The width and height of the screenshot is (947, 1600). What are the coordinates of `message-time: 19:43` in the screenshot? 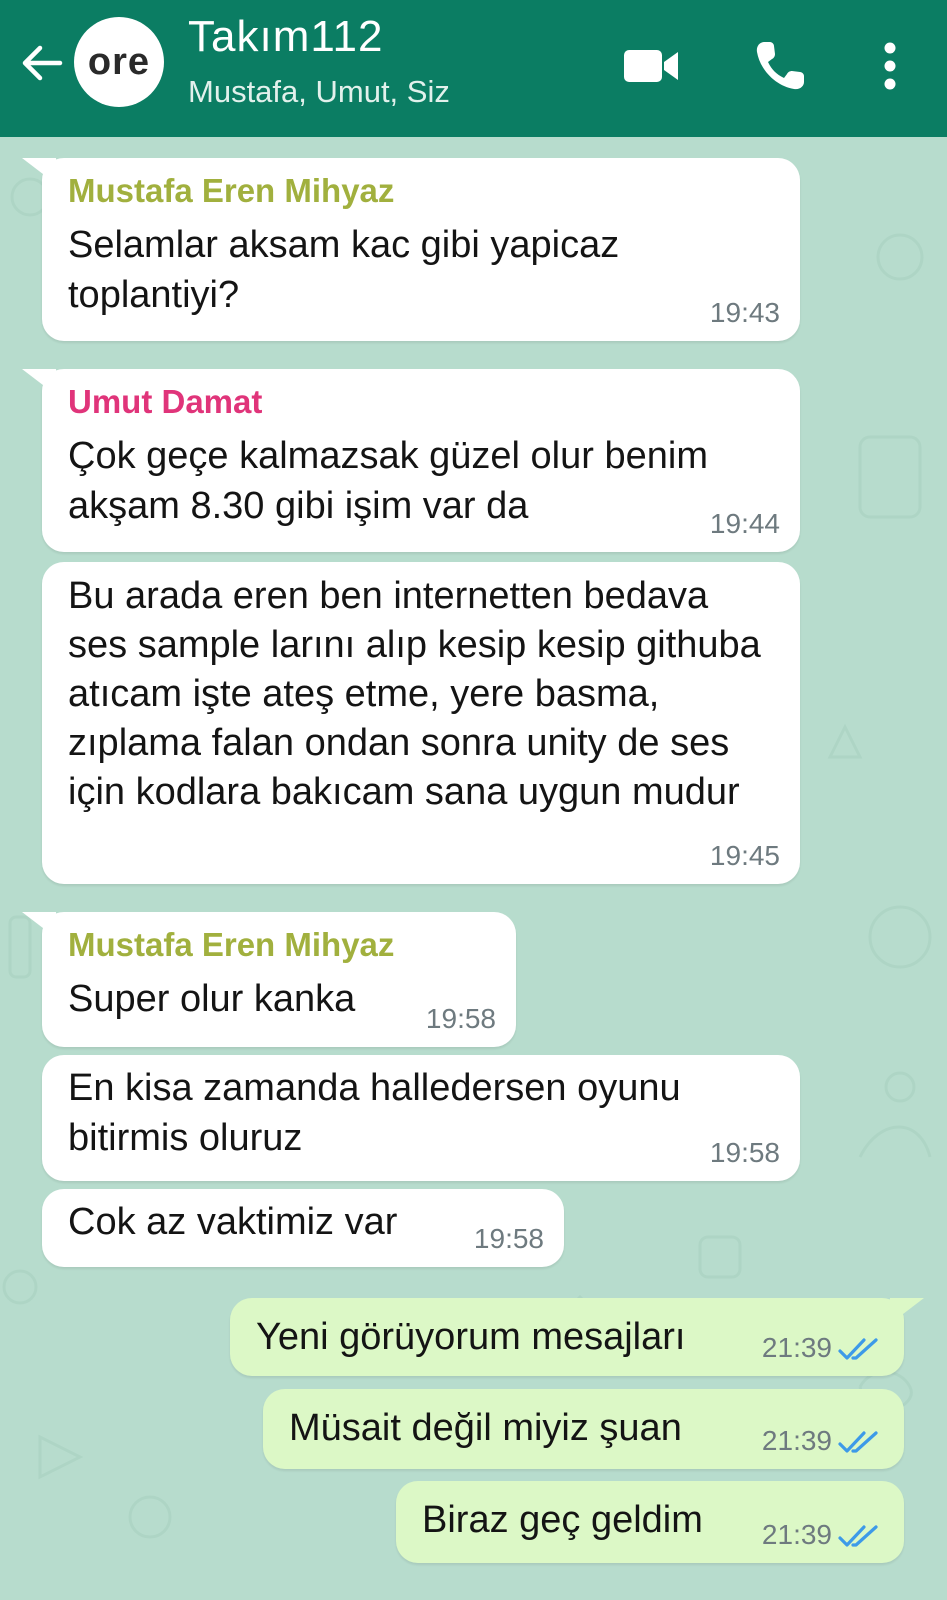 It's located at (744, 312).